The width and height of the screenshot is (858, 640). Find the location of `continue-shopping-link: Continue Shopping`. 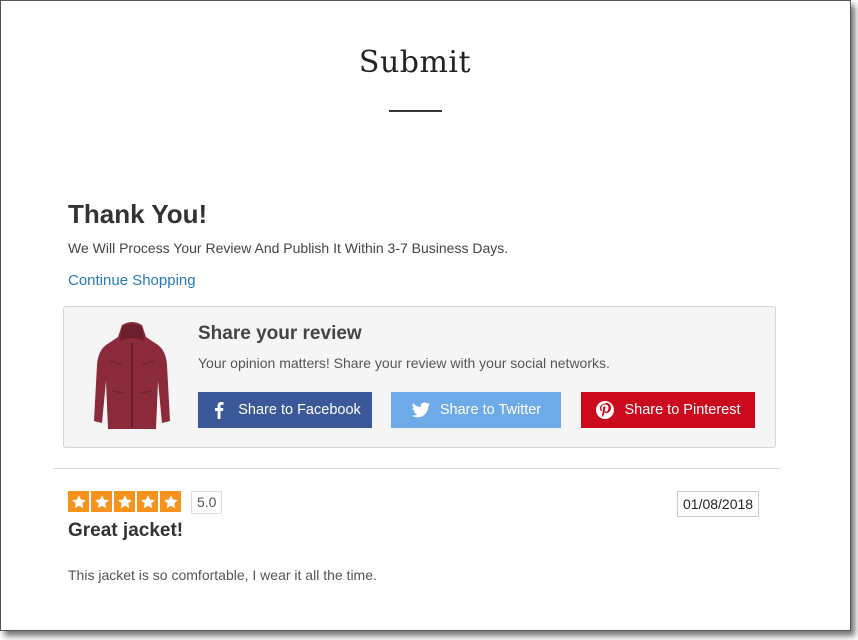

continue-shopping-link: Continue Shopping is located at coordinates (132, 280).